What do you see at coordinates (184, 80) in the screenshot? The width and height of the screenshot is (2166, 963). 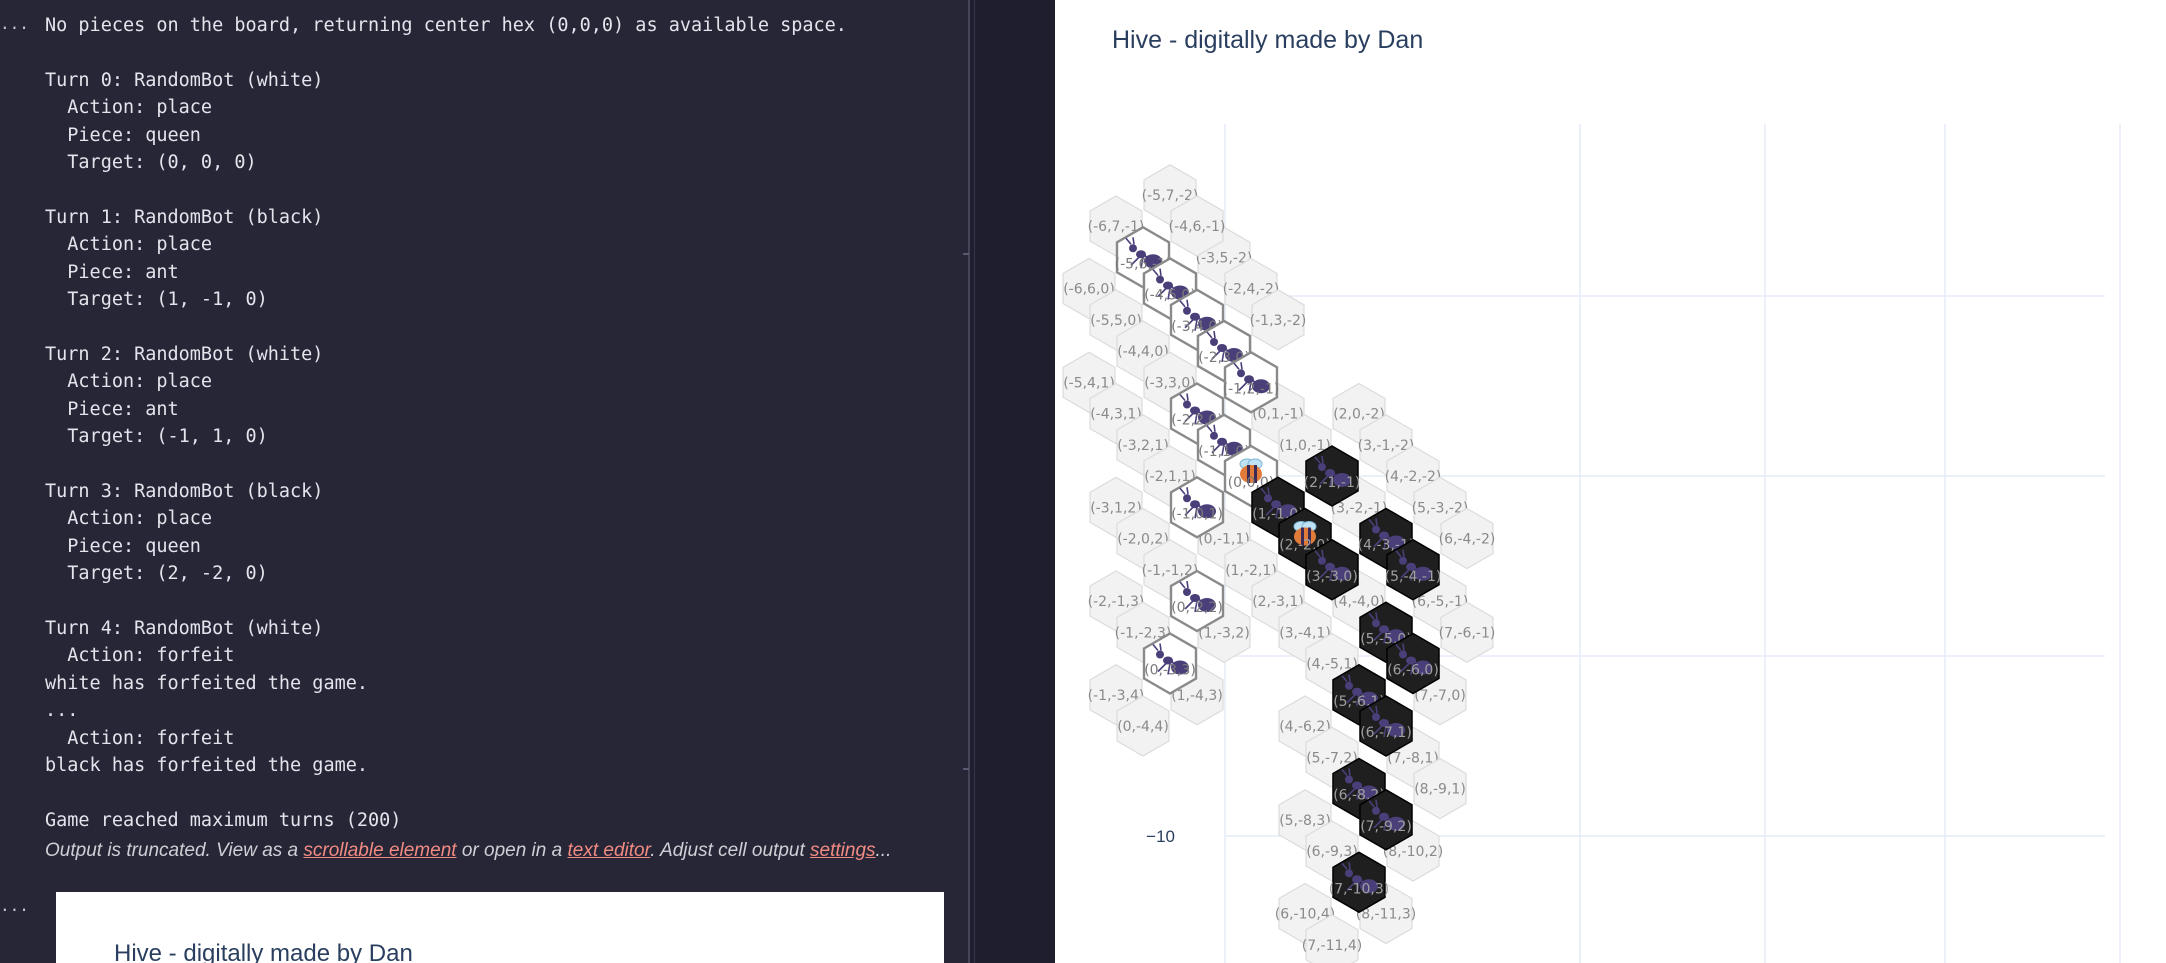 I see `log-line: Turn 0: RandomBot (white)` at bounding box center [184, 80].